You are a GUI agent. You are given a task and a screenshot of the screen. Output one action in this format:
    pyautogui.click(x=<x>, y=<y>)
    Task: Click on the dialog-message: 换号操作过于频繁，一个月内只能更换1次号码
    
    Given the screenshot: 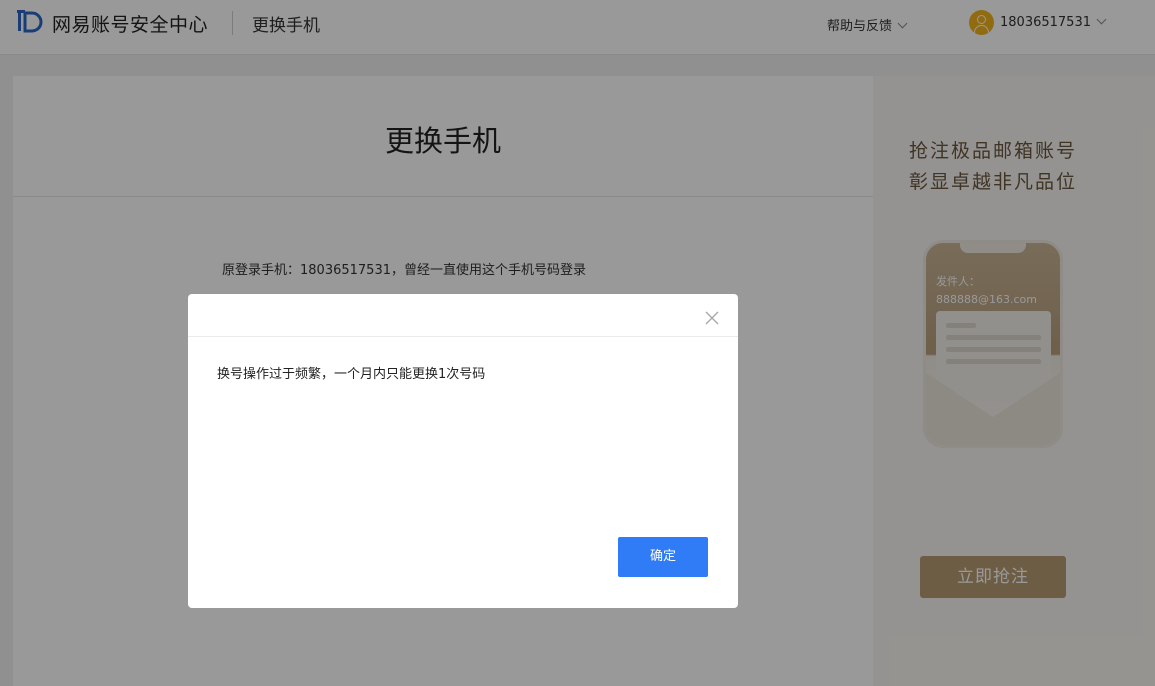 What is the action you would take?
    pyautogui.click(x=351, y=374)
    